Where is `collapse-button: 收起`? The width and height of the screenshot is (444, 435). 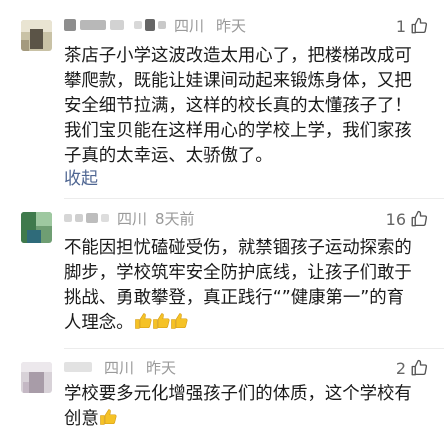
collapse-button: 收起 is located at coordinates (81, 176).